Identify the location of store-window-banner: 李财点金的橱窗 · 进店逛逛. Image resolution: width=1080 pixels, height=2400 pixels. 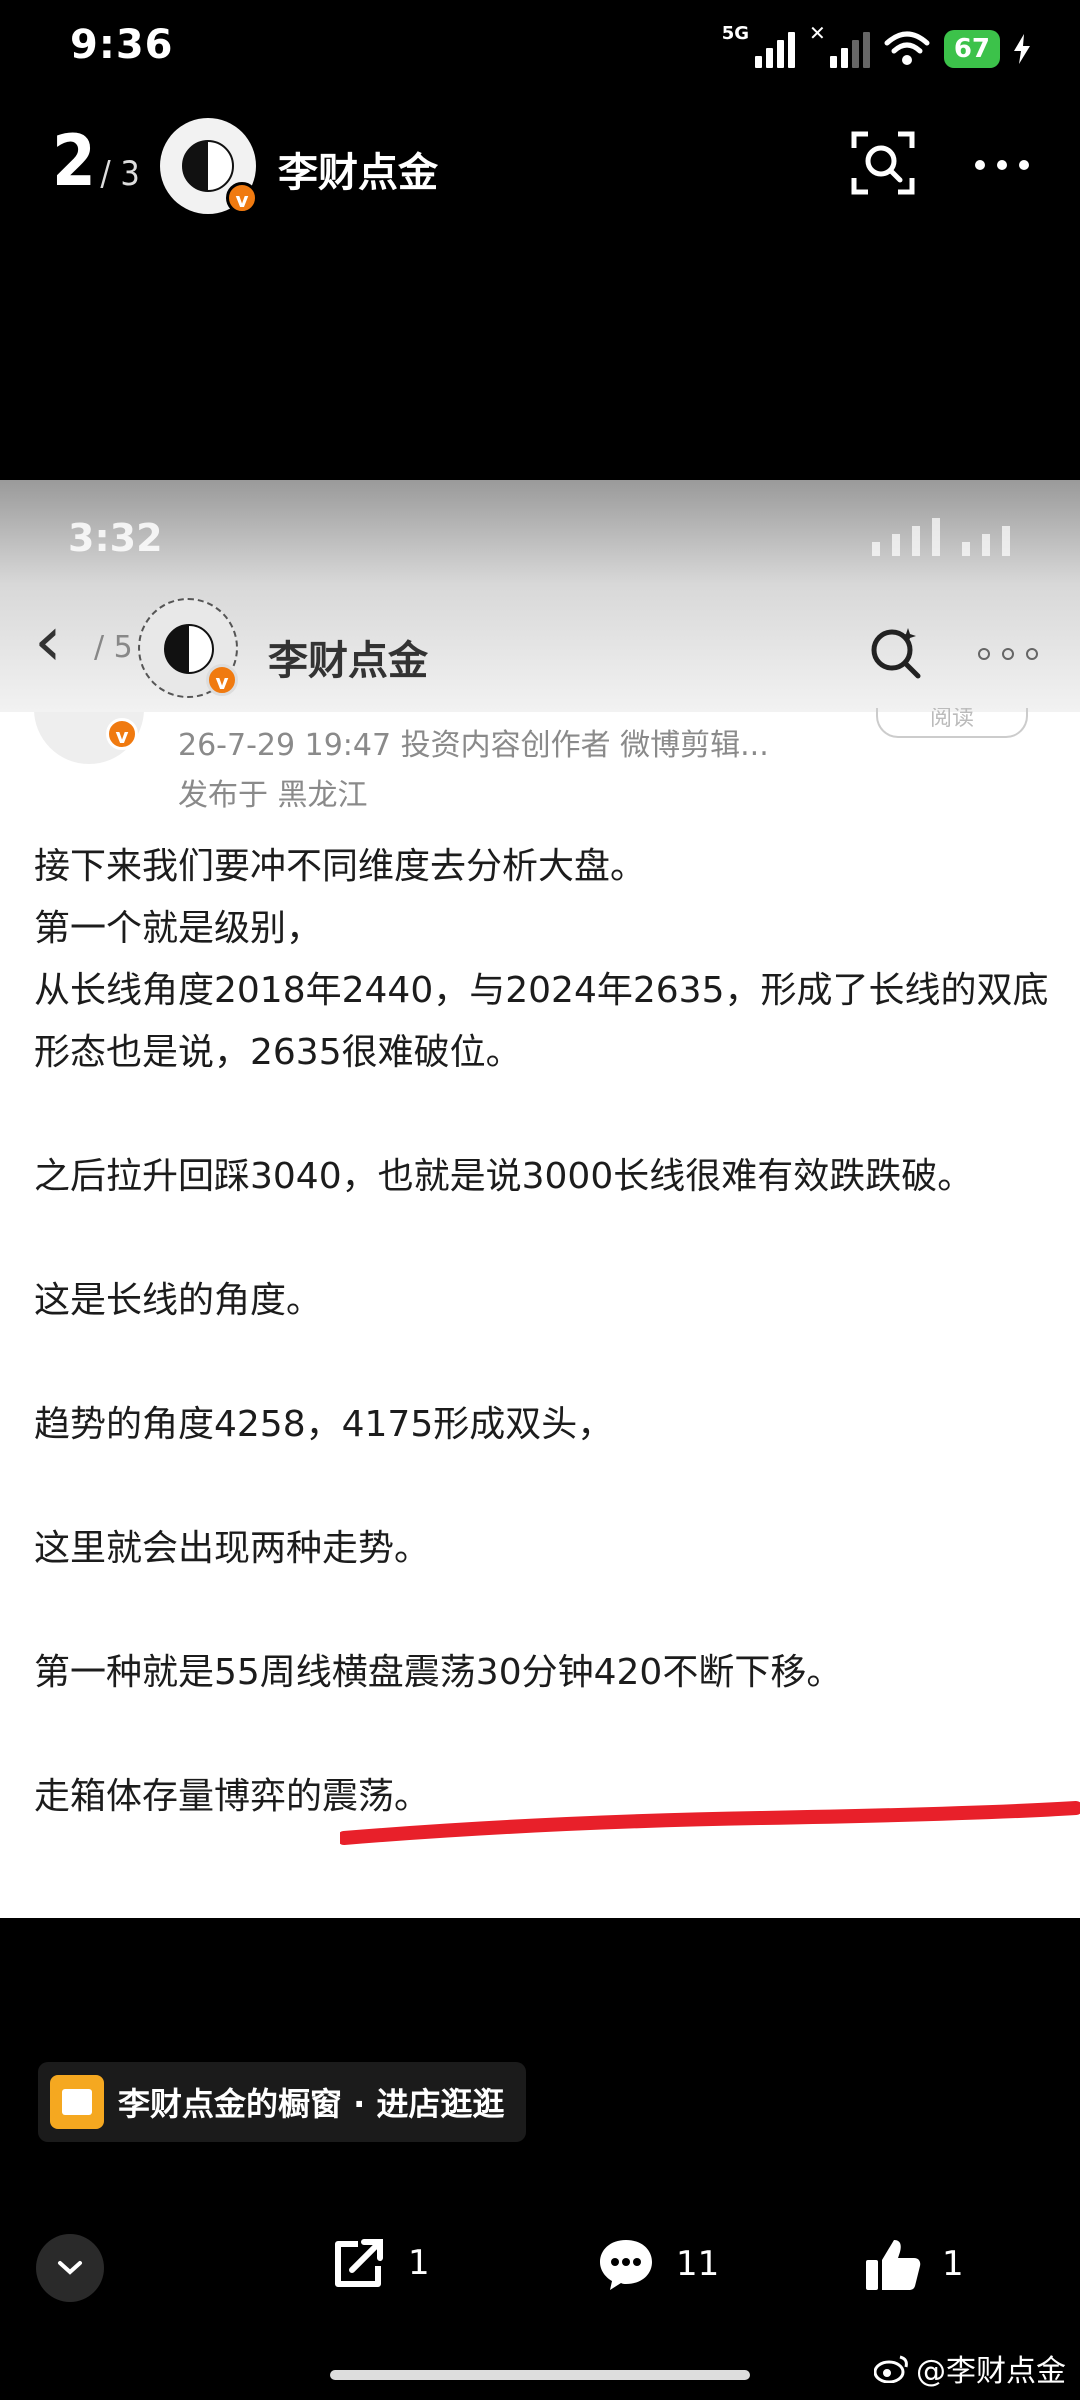
(282, 2102).